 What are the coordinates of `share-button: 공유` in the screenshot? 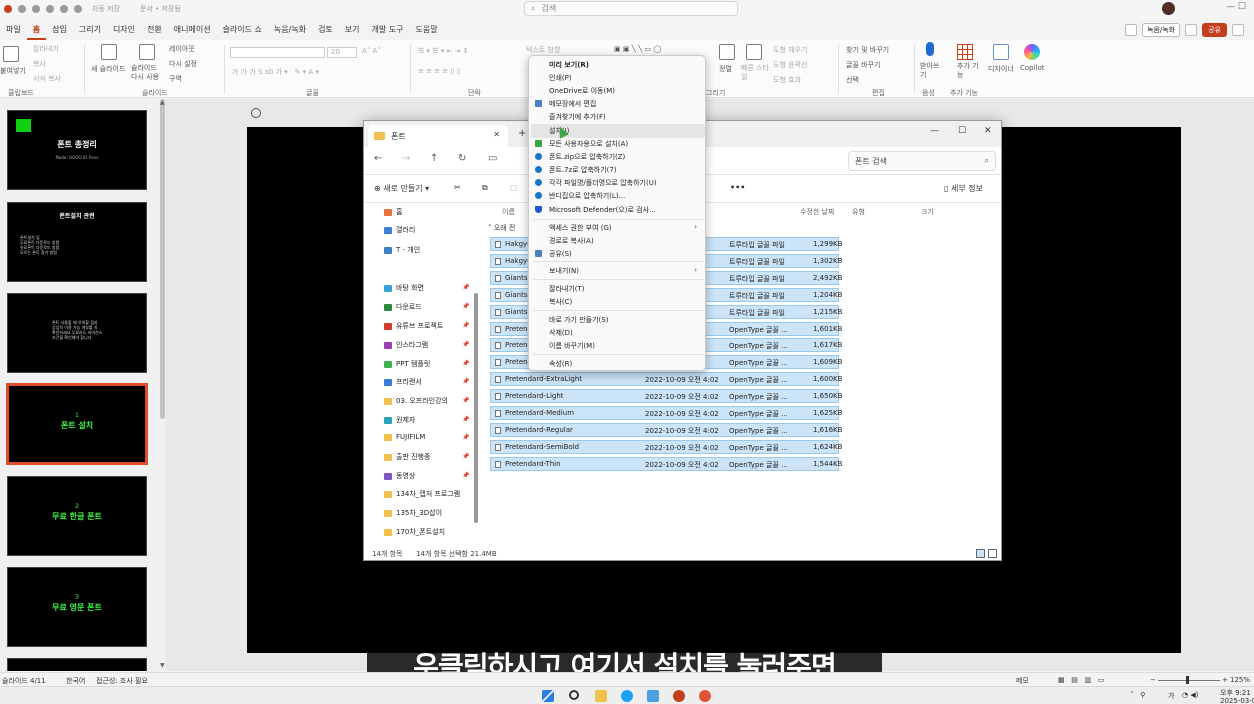 It's located at (1214, 30).